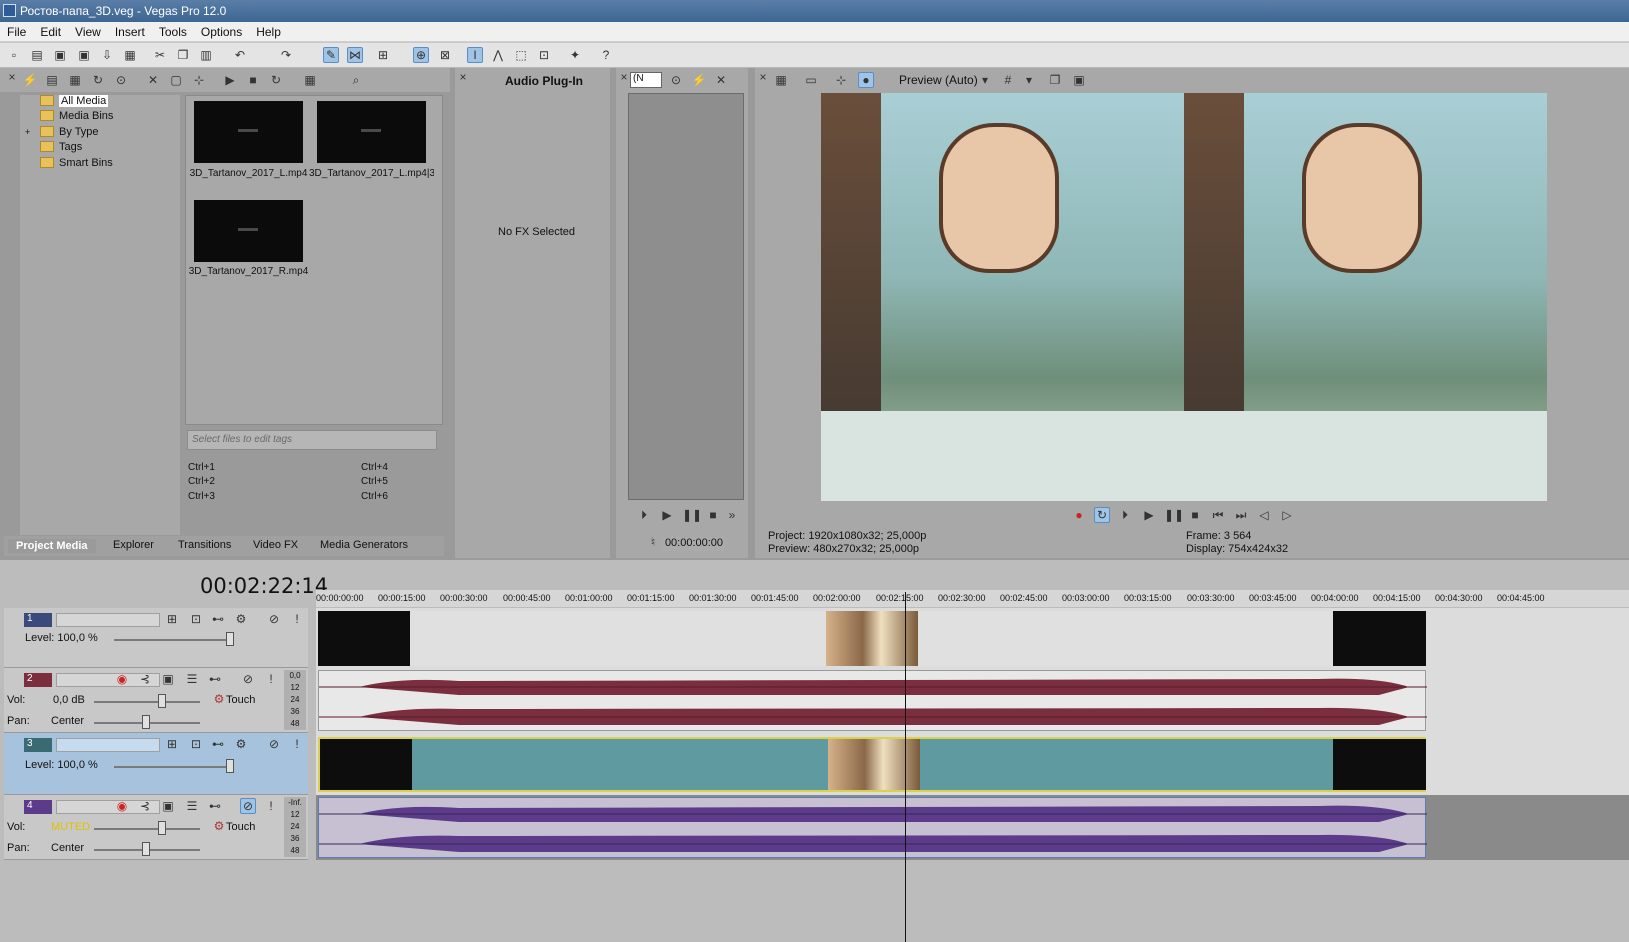 The image size is (1629, 942). Describe the element at coordinates (196, 744) in the screenshot. I see `track-motion-icon: ⊡` at that location.